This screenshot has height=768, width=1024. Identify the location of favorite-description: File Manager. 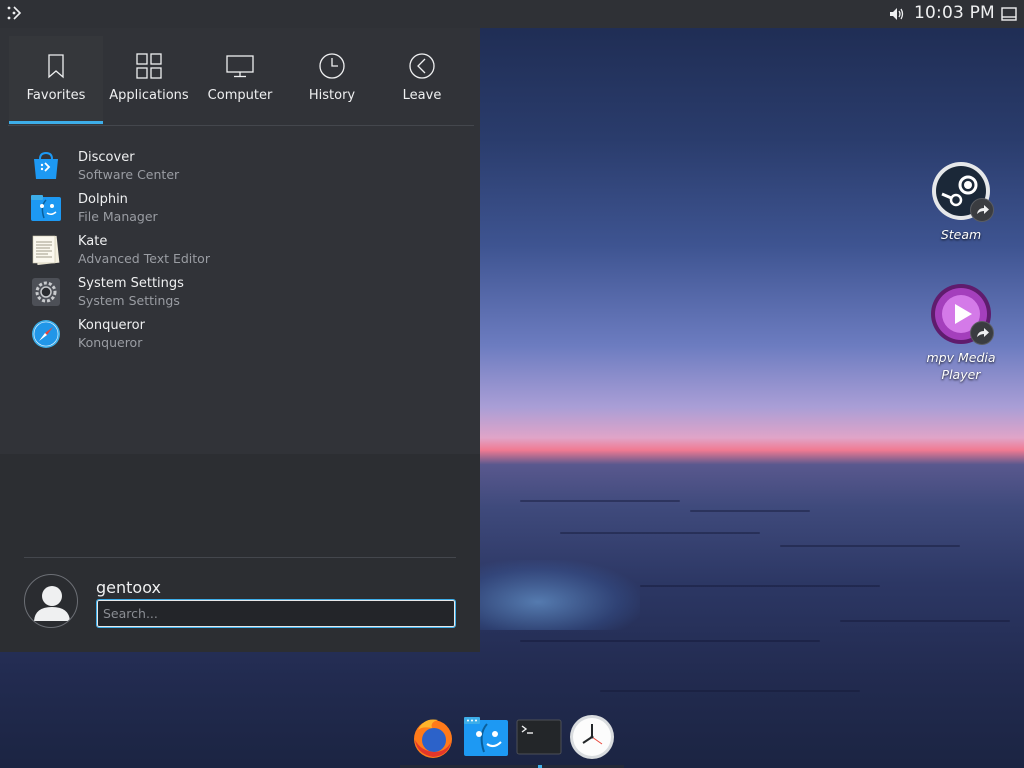
(118, 216).